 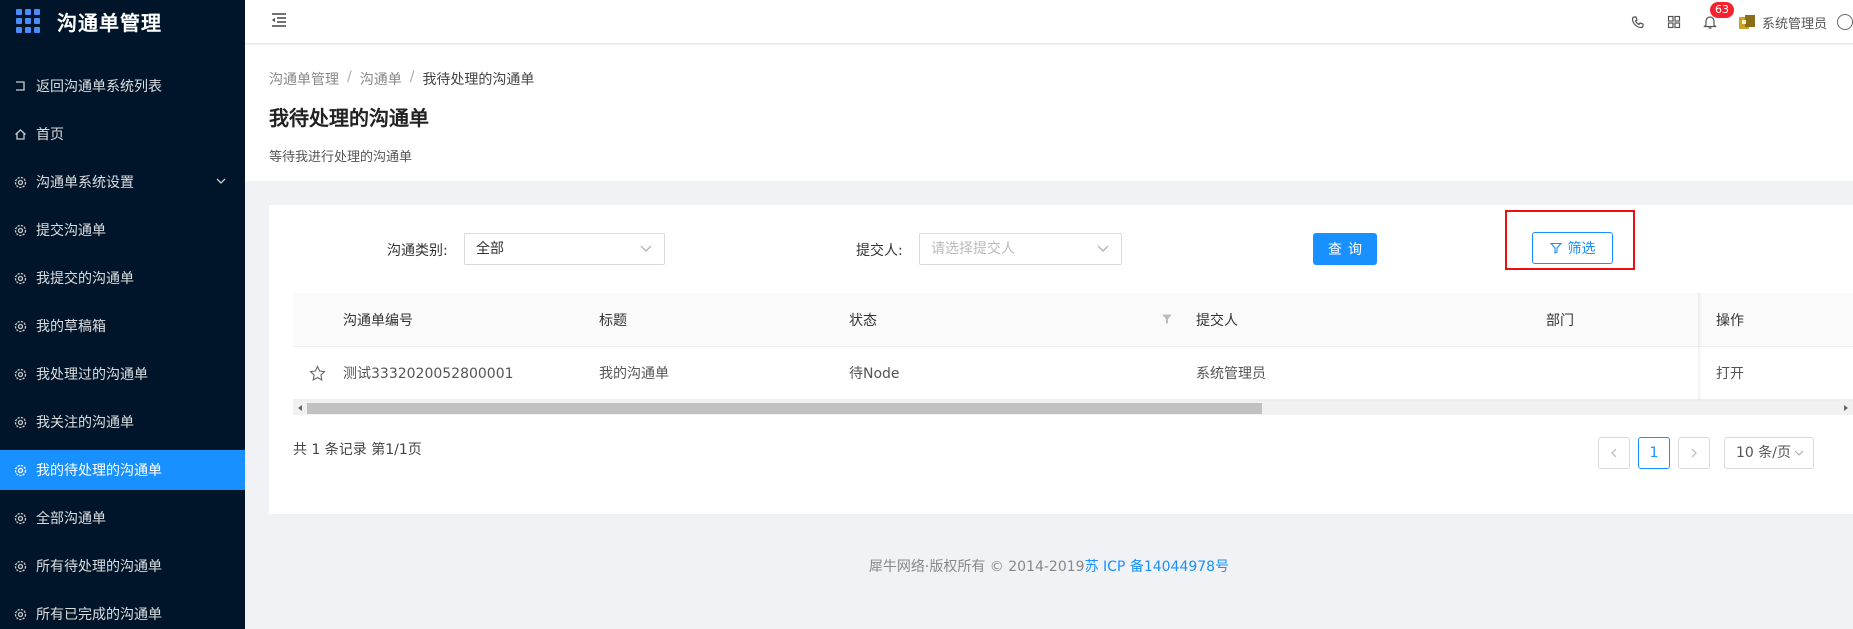 I want to click on cell-submitter: 系统管理员, so click(x=1231, y=374).